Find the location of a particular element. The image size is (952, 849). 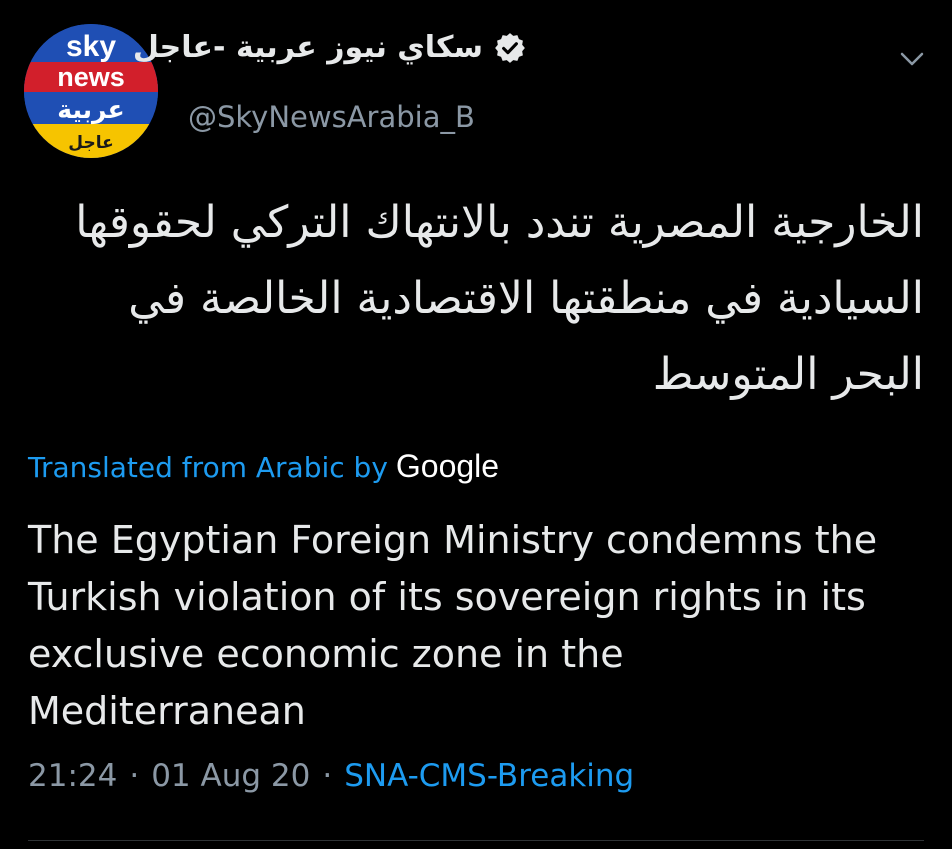

tweet-source-link: SNA-CMS-Breaking is located at coordinates (489, 776).